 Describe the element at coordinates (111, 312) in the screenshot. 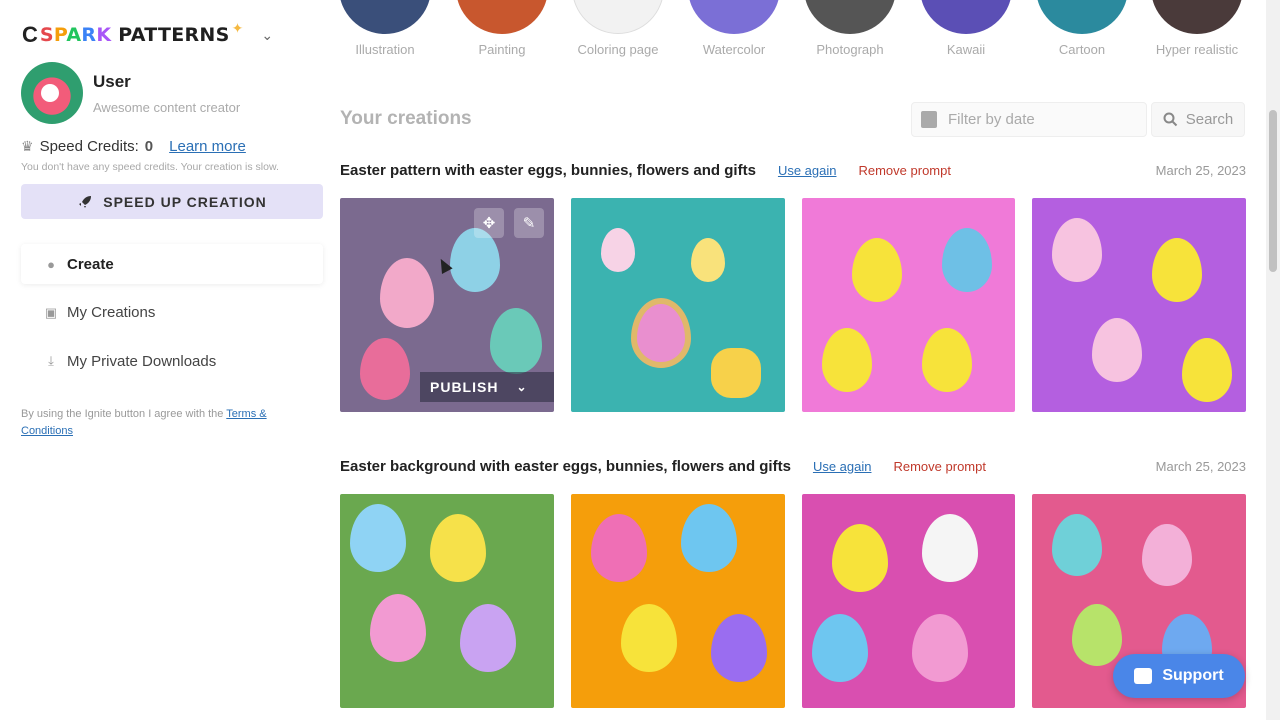

I see `sidebar-item-label: My Creations` at that location.